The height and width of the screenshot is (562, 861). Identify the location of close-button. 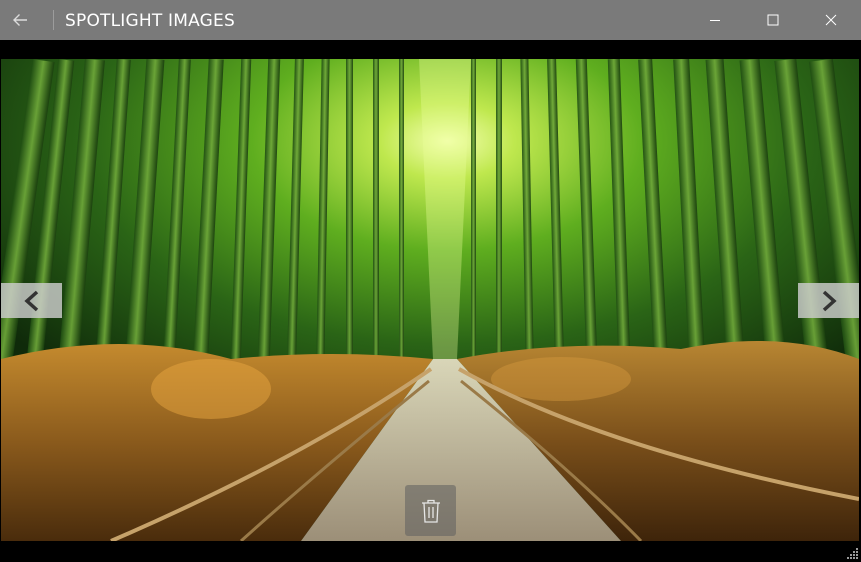
(831, 20).